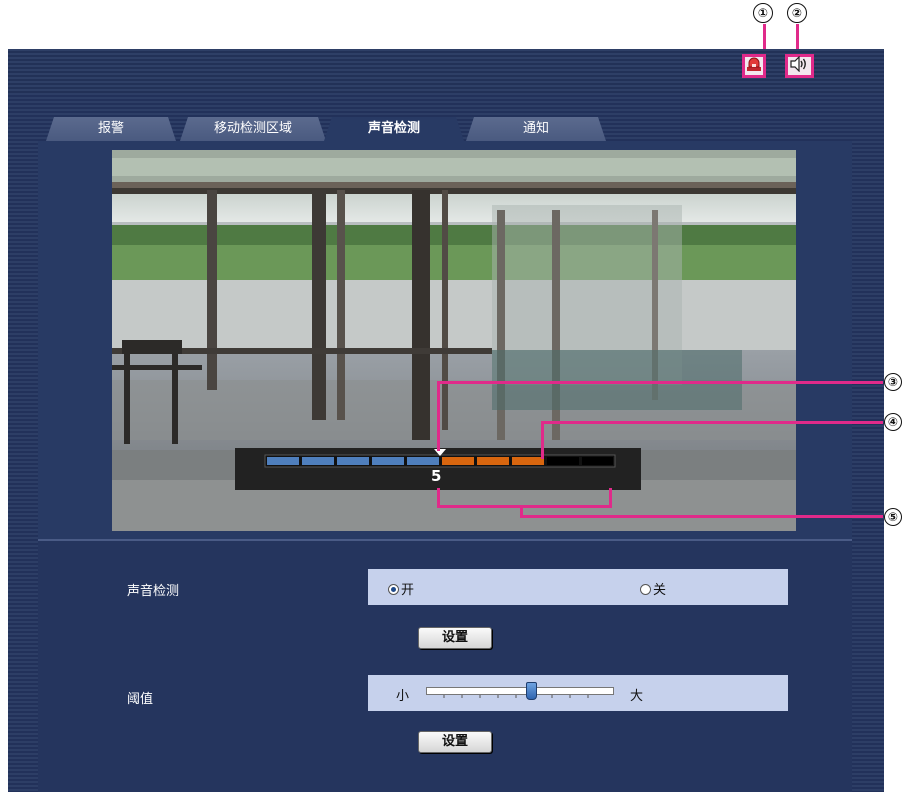 This screenshot has width=904, height=792. I want to click on threshold-slider, so click(520, 691).